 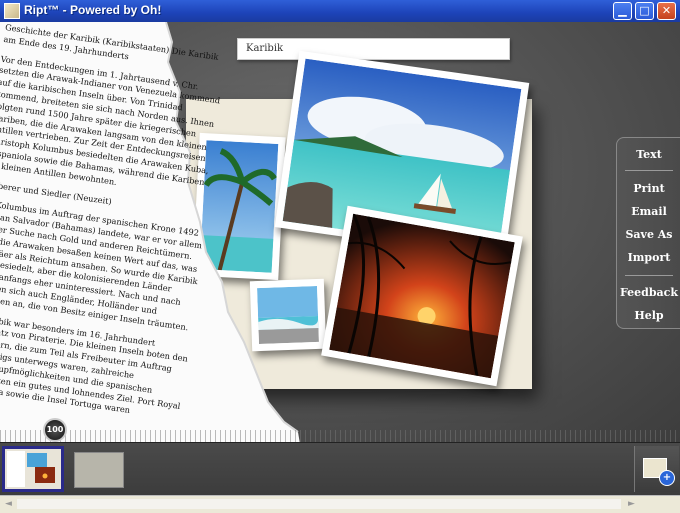 What do you see at coordinates (631, 504) in the screenshot?
I see `scroll-right-arrow: ►` at bounding box center [631, 504].